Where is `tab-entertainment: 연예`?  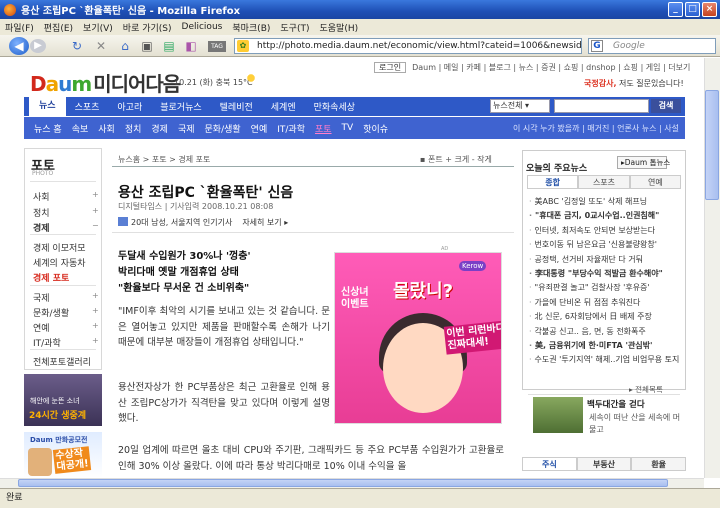
tab-entertainment: 연예 is located at coordinates (655, 181).